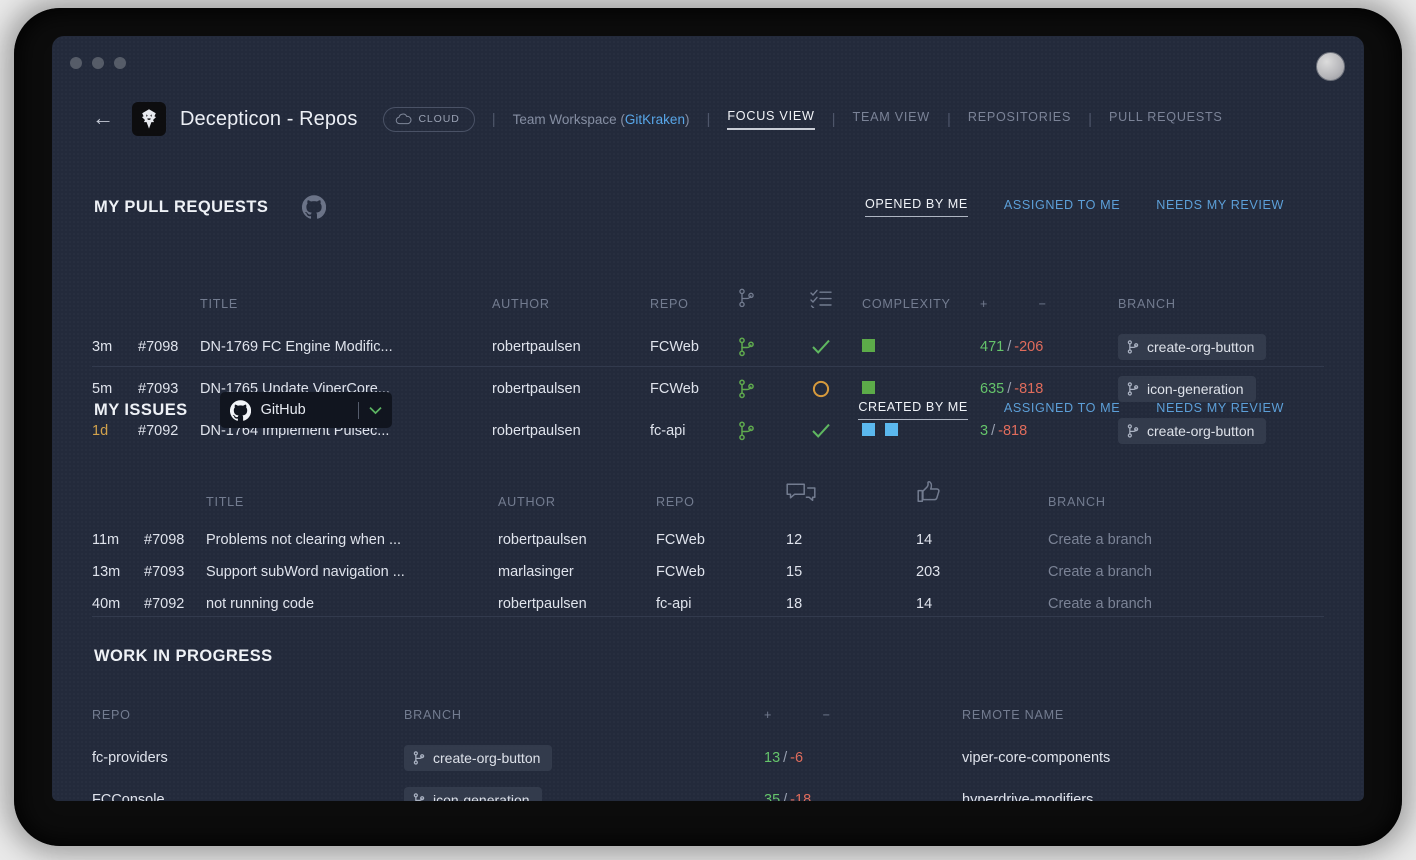 The height and width of the screenshot is (860, 1416). I want to click on maximize-button, so click(120, 63).